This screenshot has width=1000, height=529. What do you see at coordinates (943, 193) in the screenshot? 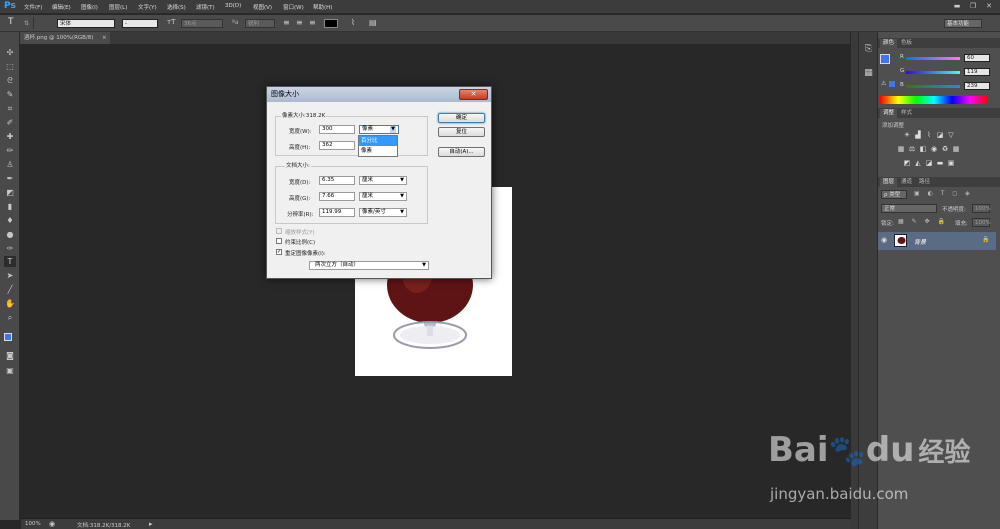
I see `layer-filter-icons: ▣ ◐ T ◻ ◈` at bounding box center [943, 193].